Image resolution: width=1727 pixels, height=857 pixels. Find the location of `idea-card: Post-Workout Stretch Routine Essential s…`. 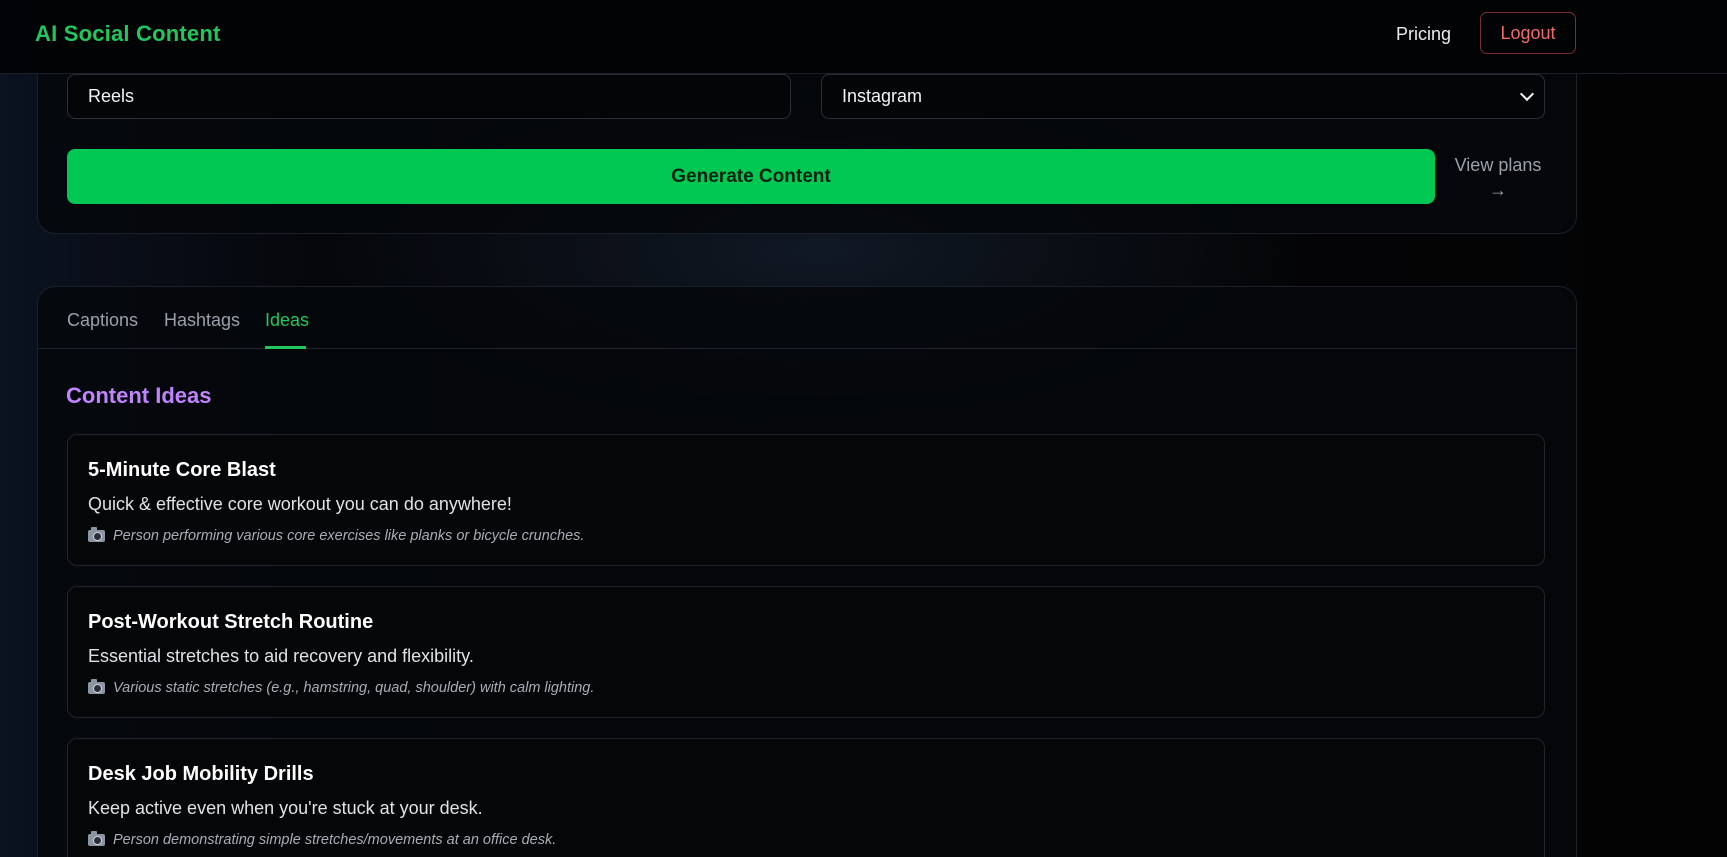

idea-card: Post-Workout Stretch Routine Essential s… is located at coordinates (806, 652).